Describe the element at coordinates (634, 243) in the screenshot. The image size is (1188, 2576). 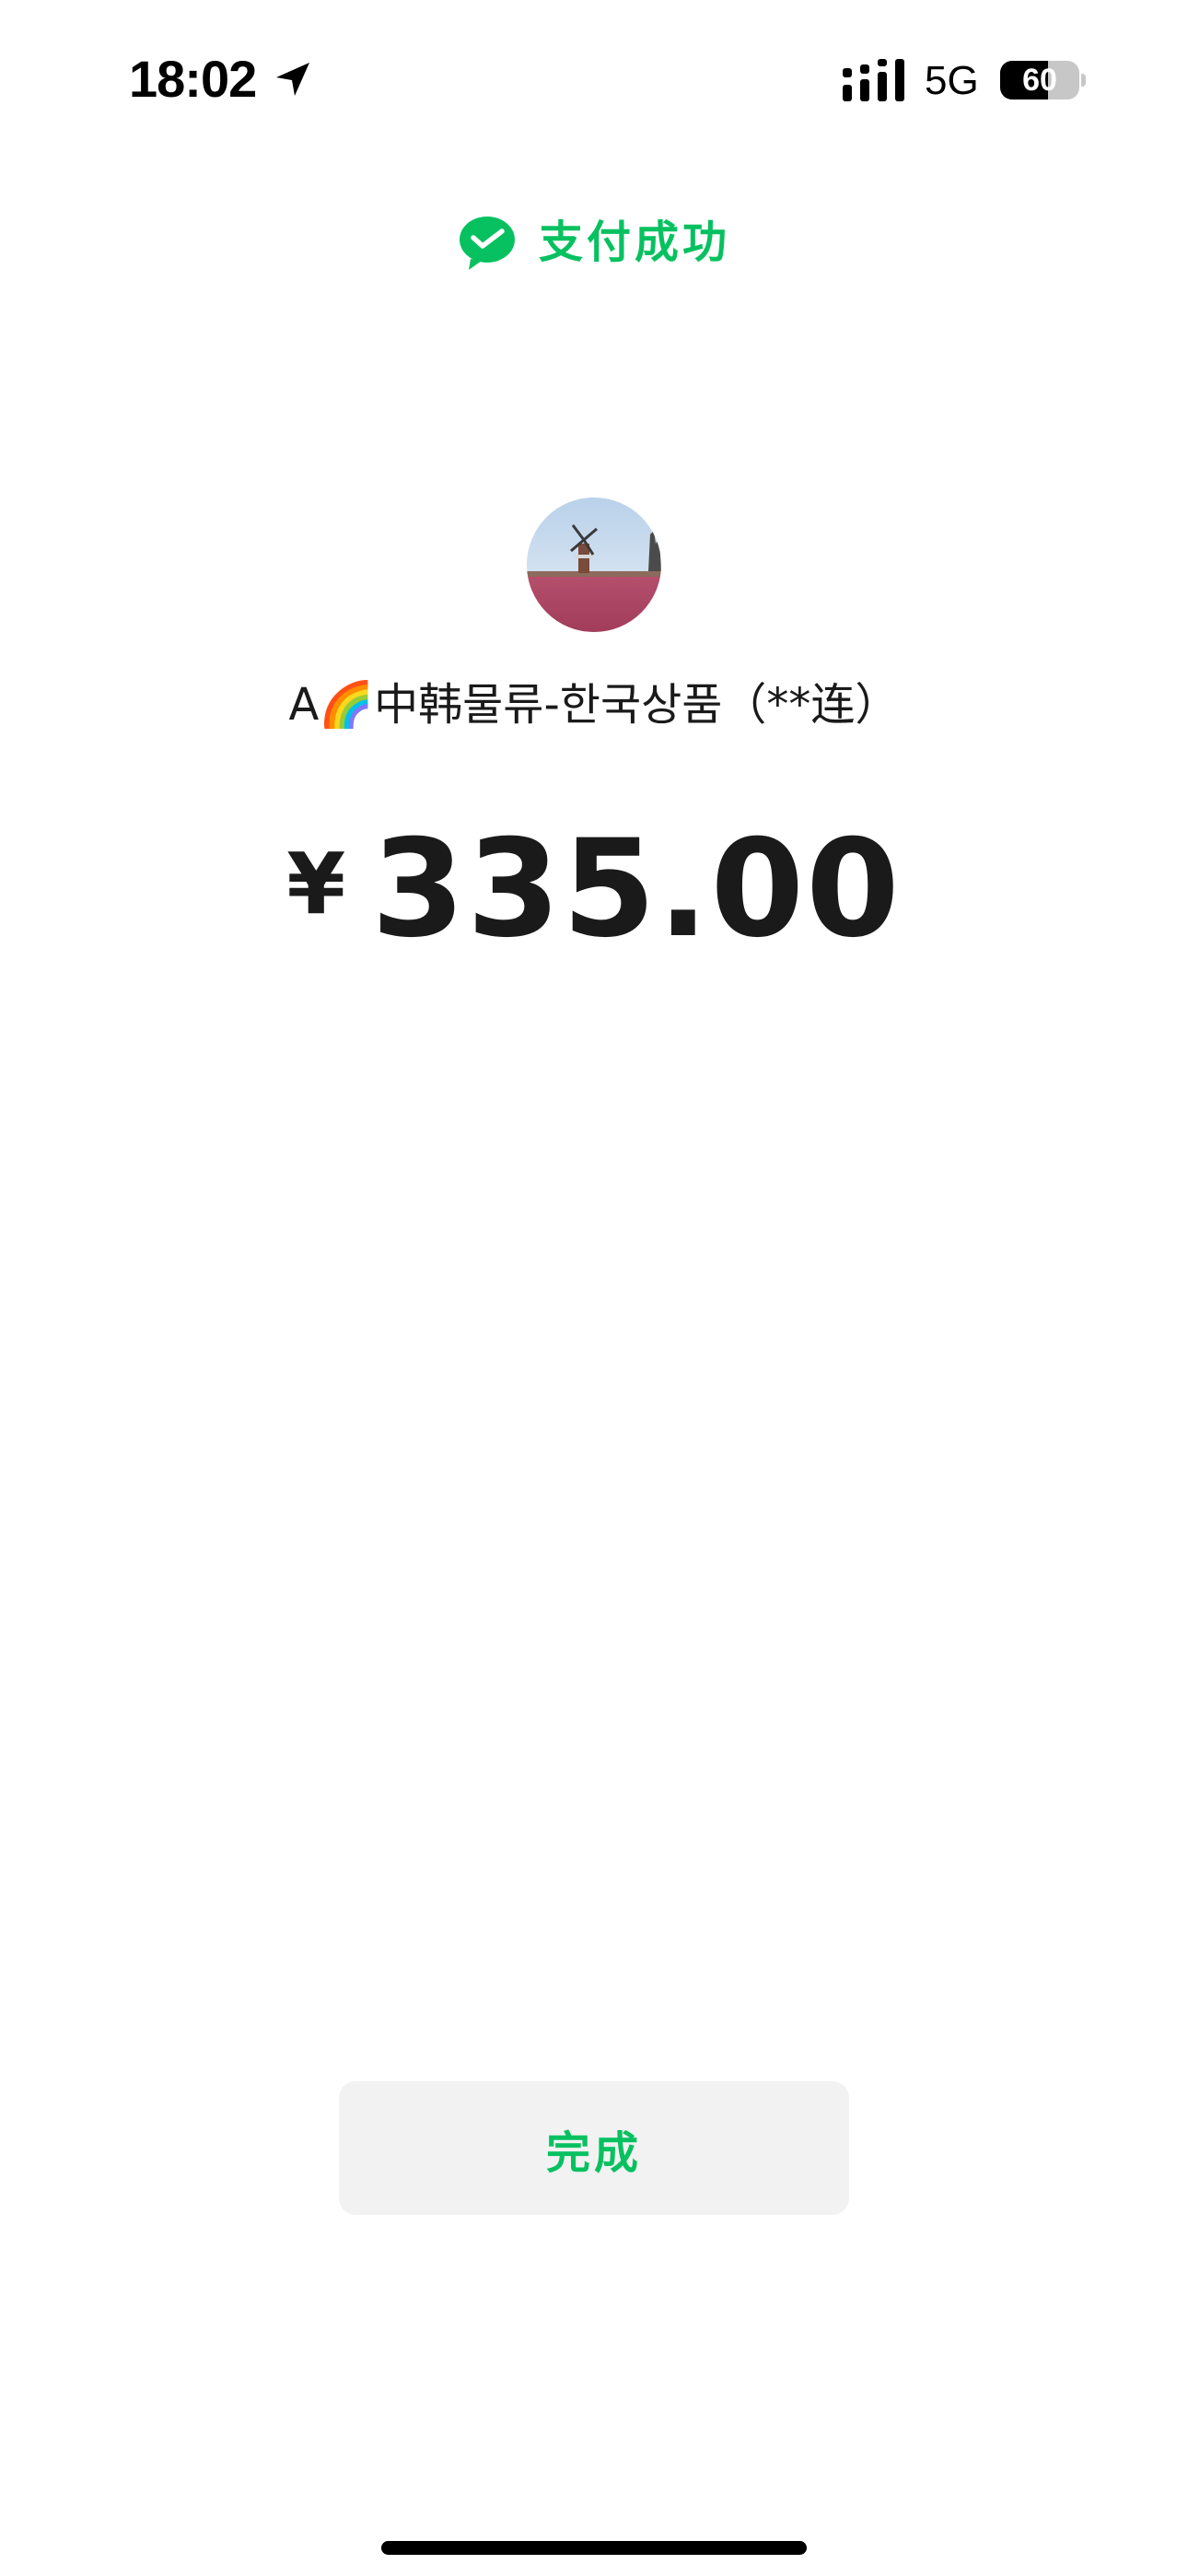
I see `payment-status-text: 支付成功` at that location.